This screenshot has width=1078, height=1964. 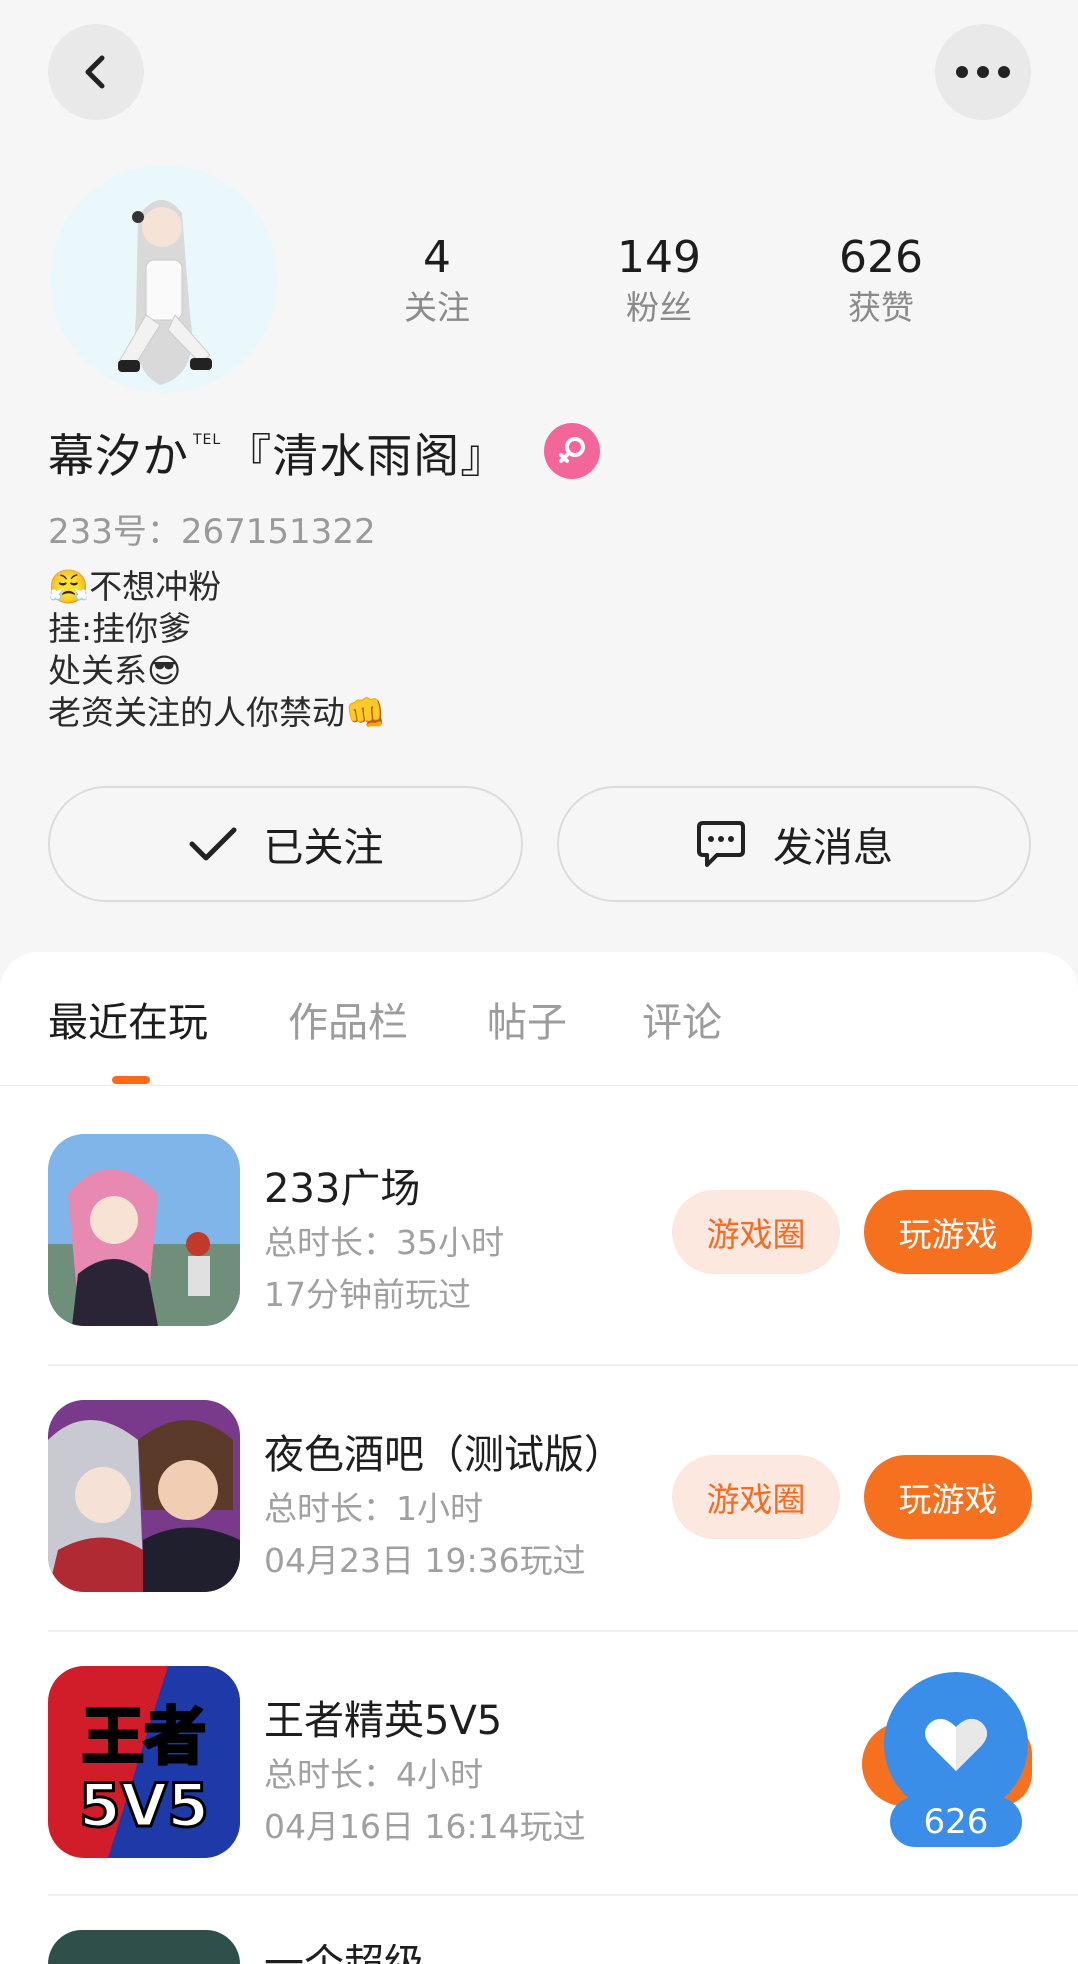 I want to click on bio-line-3: 处关系😎, so click(x=115, y=670).